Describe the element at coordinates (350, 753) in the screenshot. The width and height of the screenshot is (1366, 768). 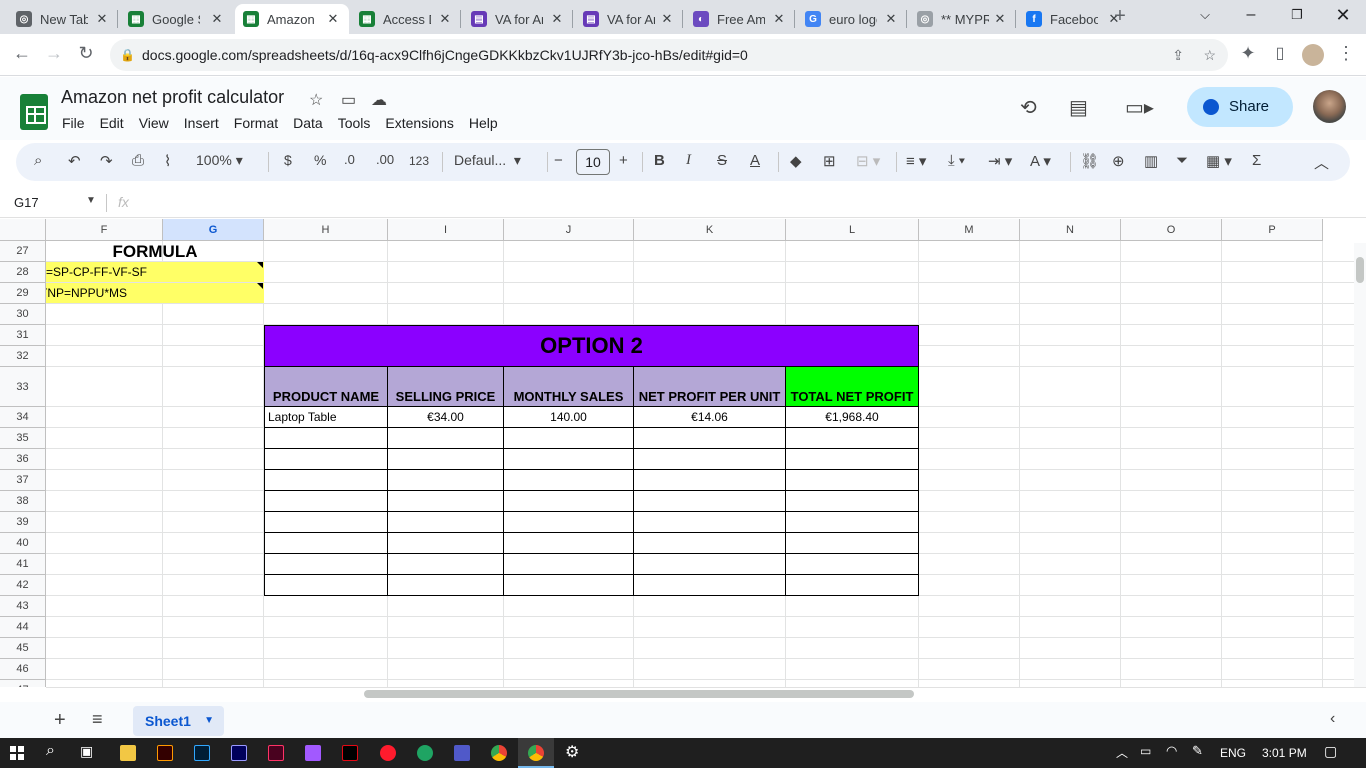
I see `netflix-icon` at that location.